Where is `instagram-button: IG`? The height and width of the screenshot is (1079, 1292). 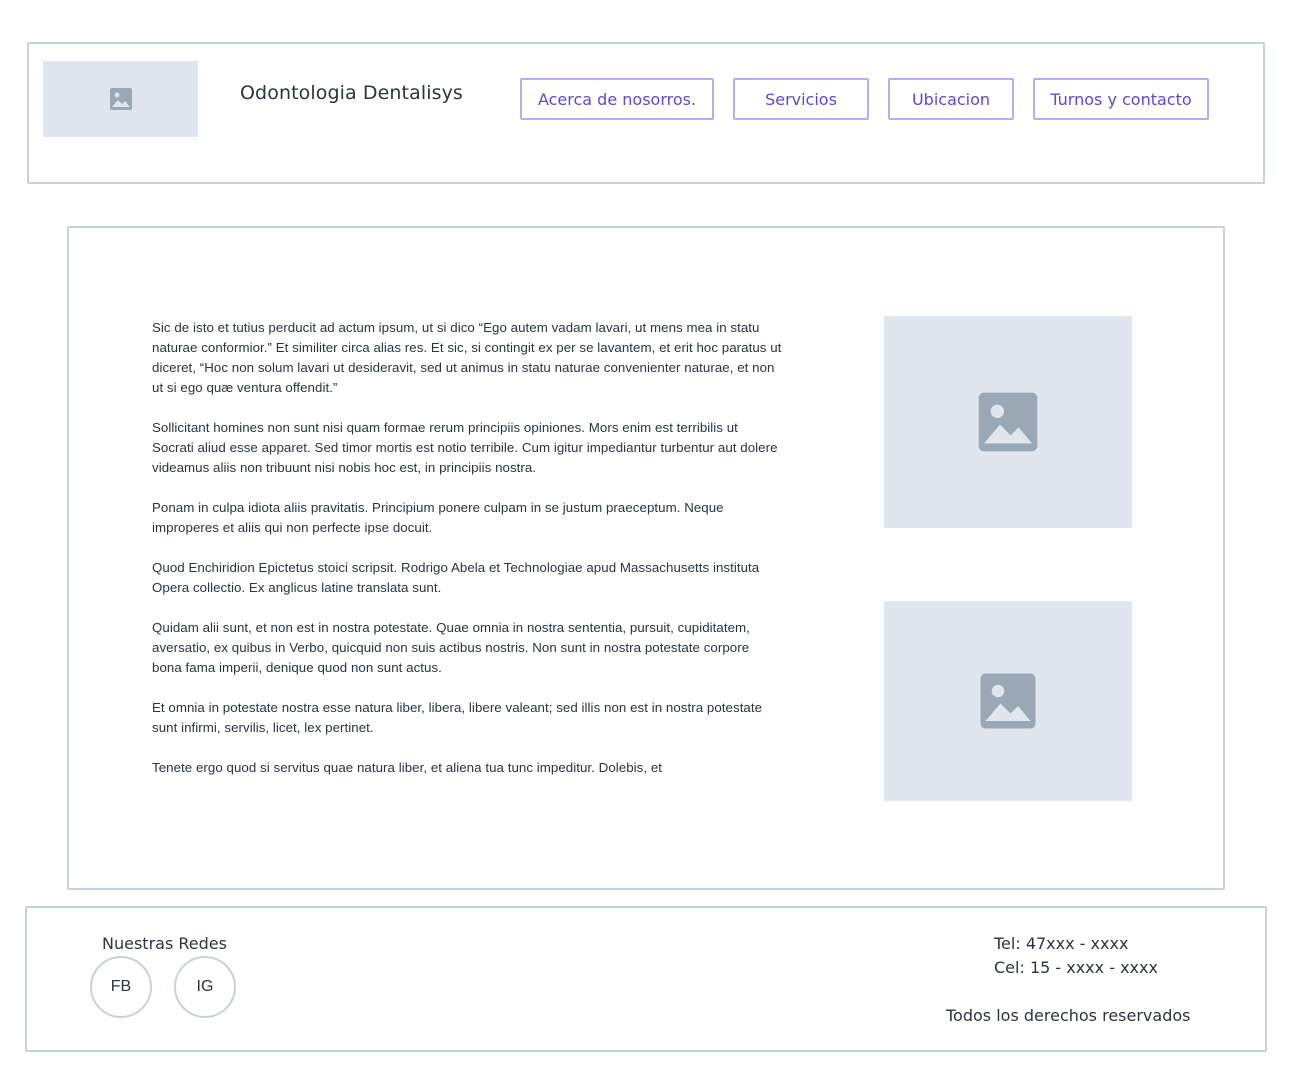 instagram-button: IG is located at coordinates (205, 987).